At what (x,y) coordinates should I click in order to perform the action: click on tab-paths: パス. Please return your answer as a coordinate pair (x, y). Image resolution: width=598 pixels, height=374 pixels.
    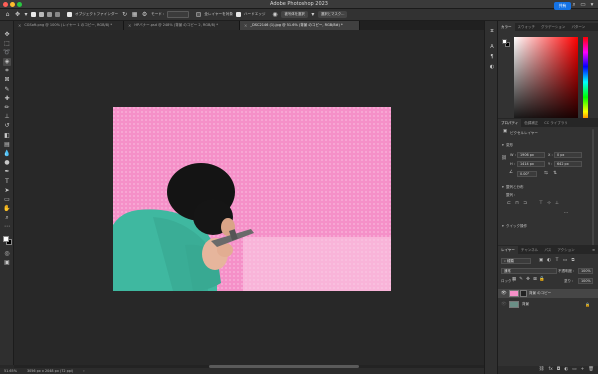
    Looking at the image, I should click on (547, 250).